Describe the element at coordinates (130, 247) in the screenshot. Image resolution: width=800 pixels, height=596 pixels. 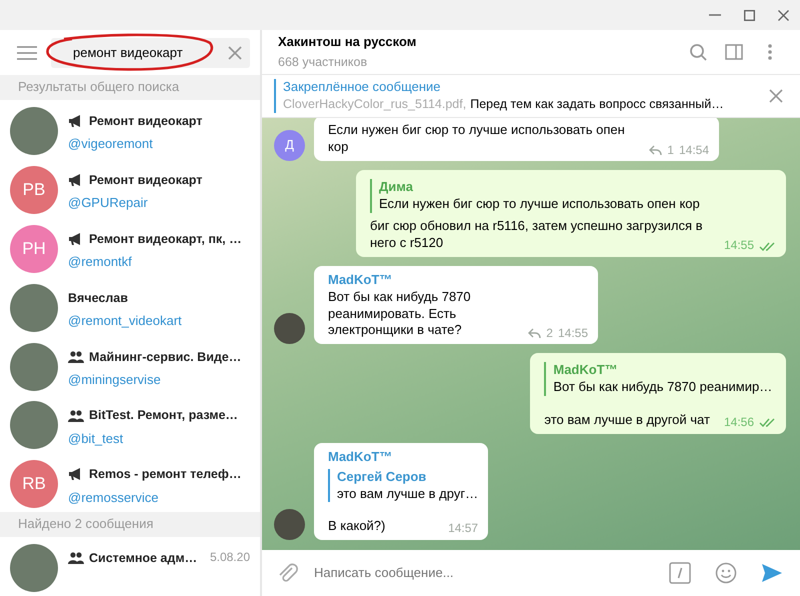
I see `search-result: PH Ремонт видеокарт, пк, … @remontkf` at that location.